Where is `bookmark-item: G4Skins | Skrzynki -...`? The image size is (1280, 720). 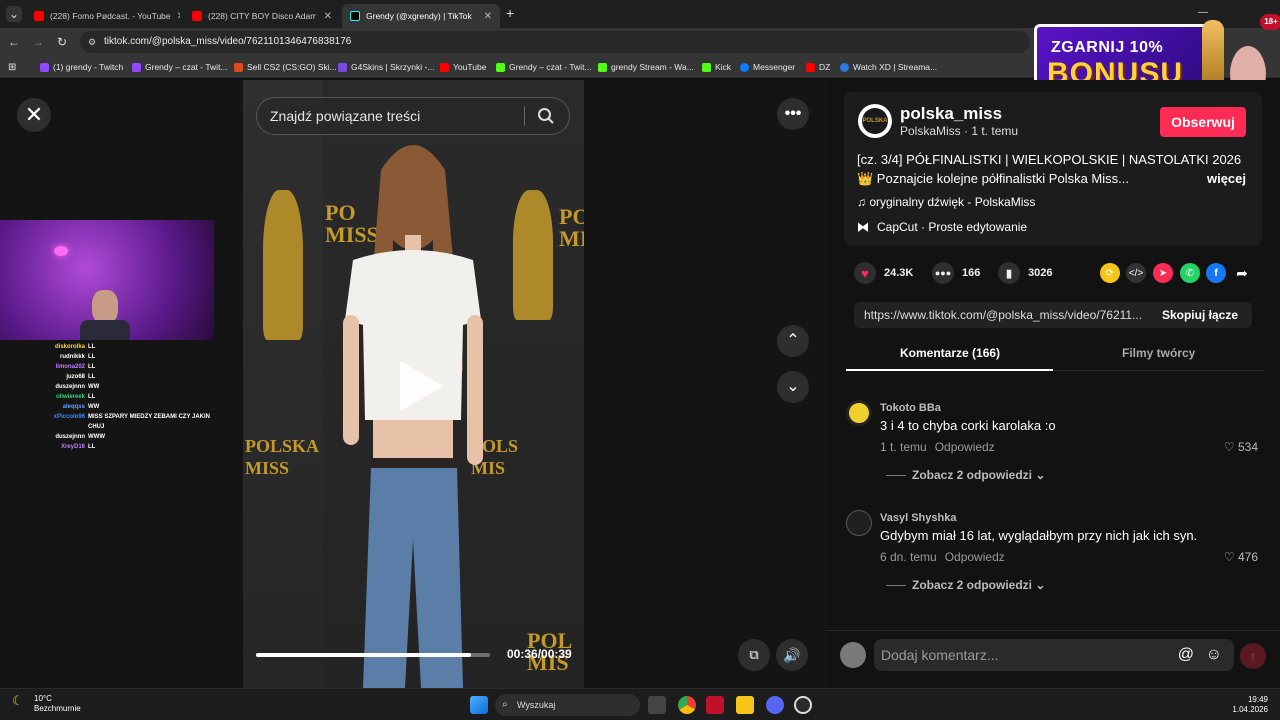
bookmark-item: G4Skins | Skrzynki -... is located at coordinates (386, 67).